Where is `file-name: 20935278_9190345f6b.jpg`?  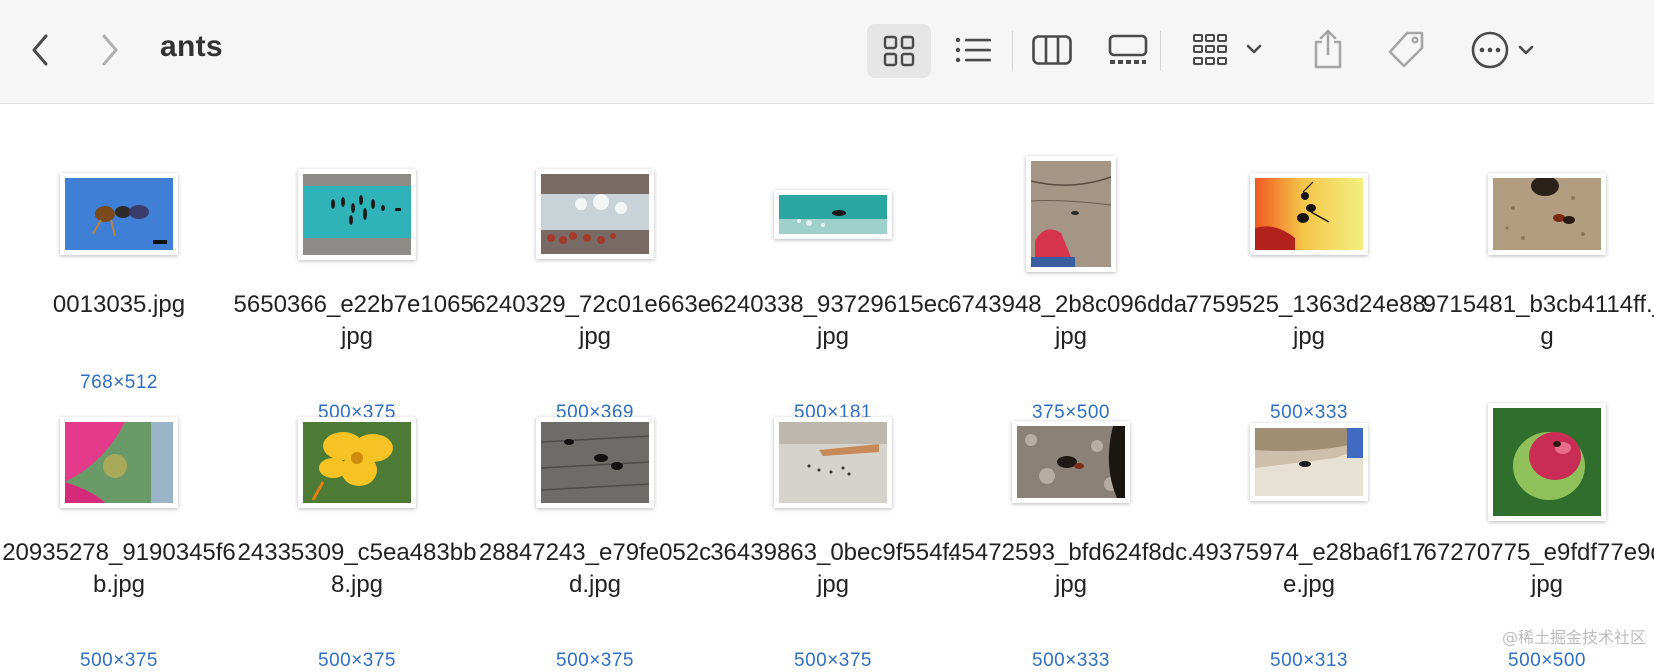 file-name: 20935278_9190345f6b.jpg is located at coordinates (119, 568).